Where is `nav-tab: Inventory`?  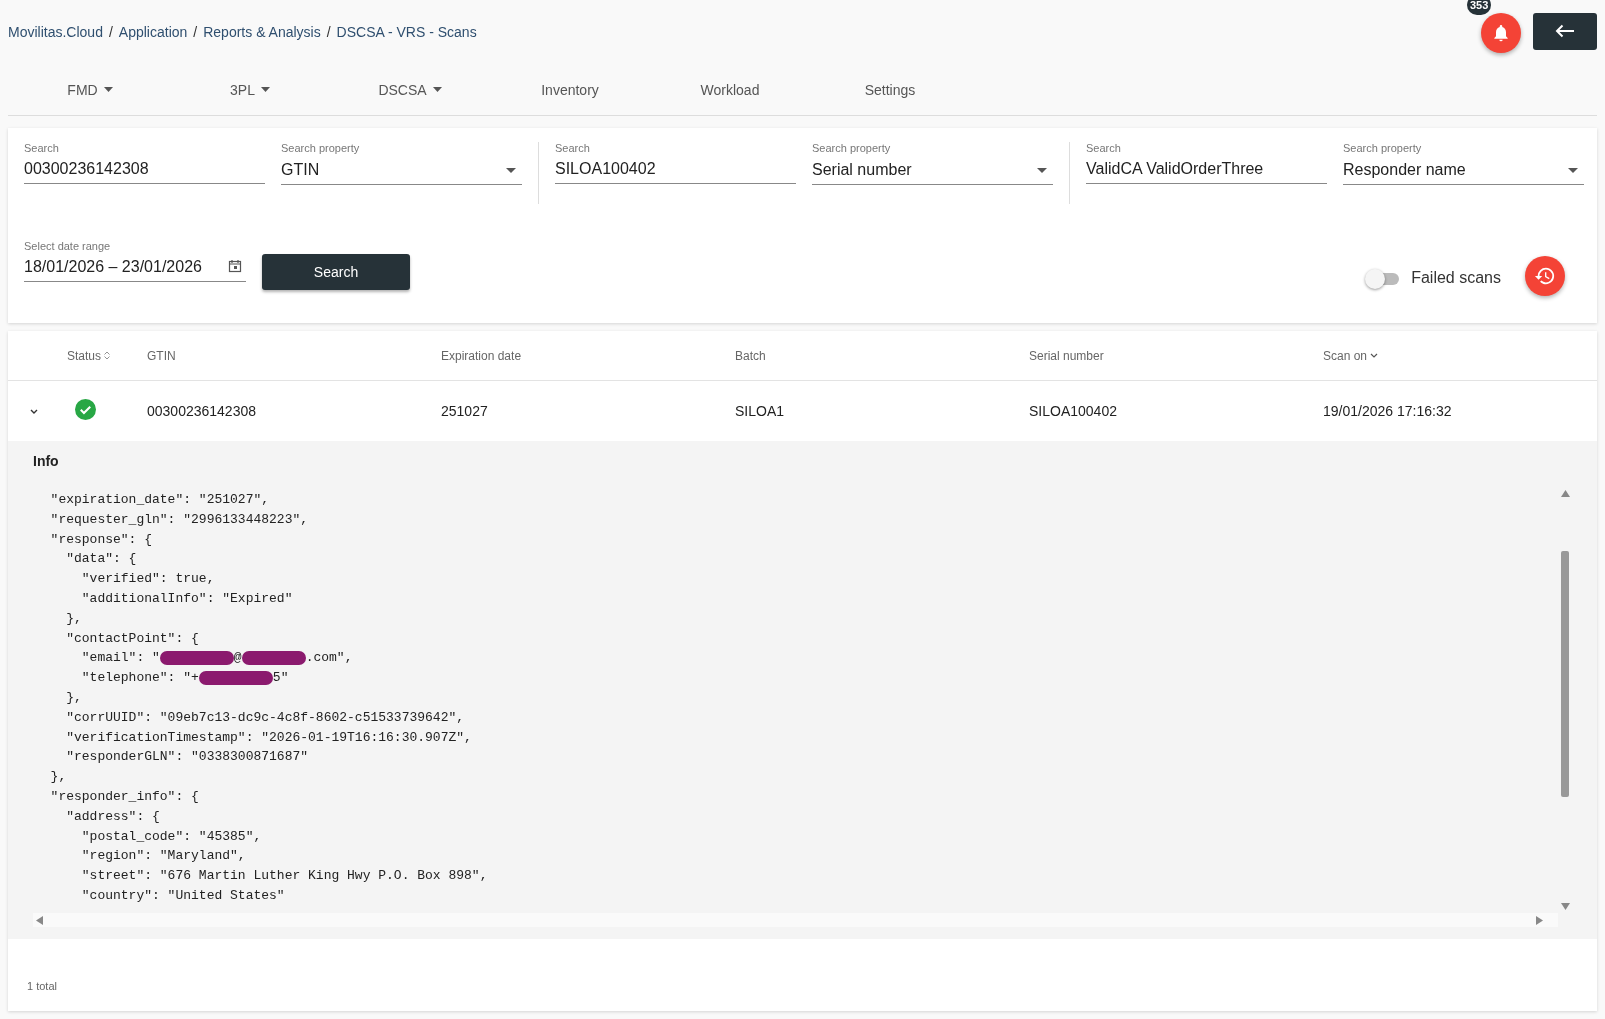
nav-tab: Inventory is located at coordinates (570, 89).